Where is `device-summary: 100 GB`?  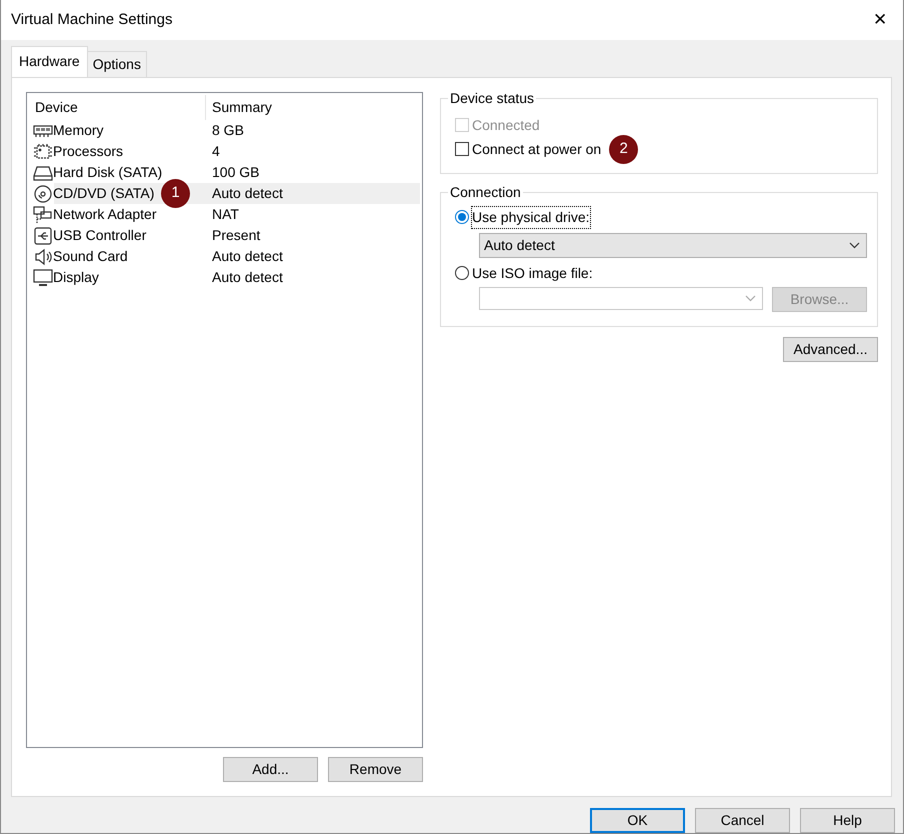
device-summary: 100 GB is located at coordinates (235, 172).